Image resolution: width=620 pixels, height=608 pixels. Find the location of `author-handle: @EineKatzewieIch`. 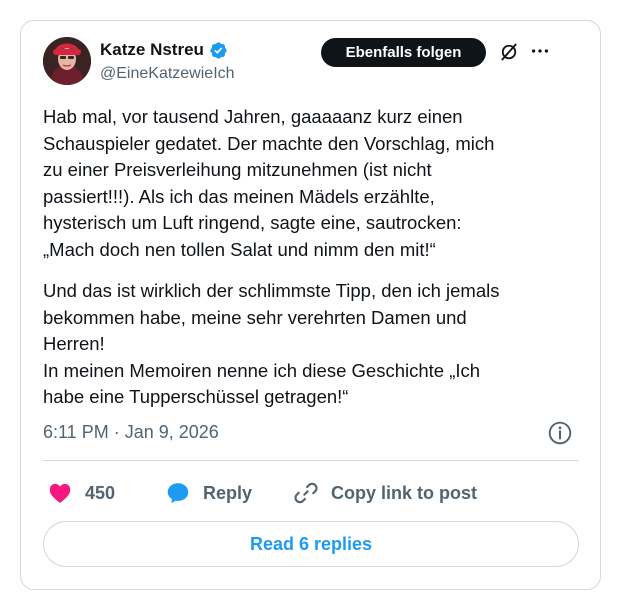

author-handle: @EineKatzewieIch is located at coordinates (167, 74).